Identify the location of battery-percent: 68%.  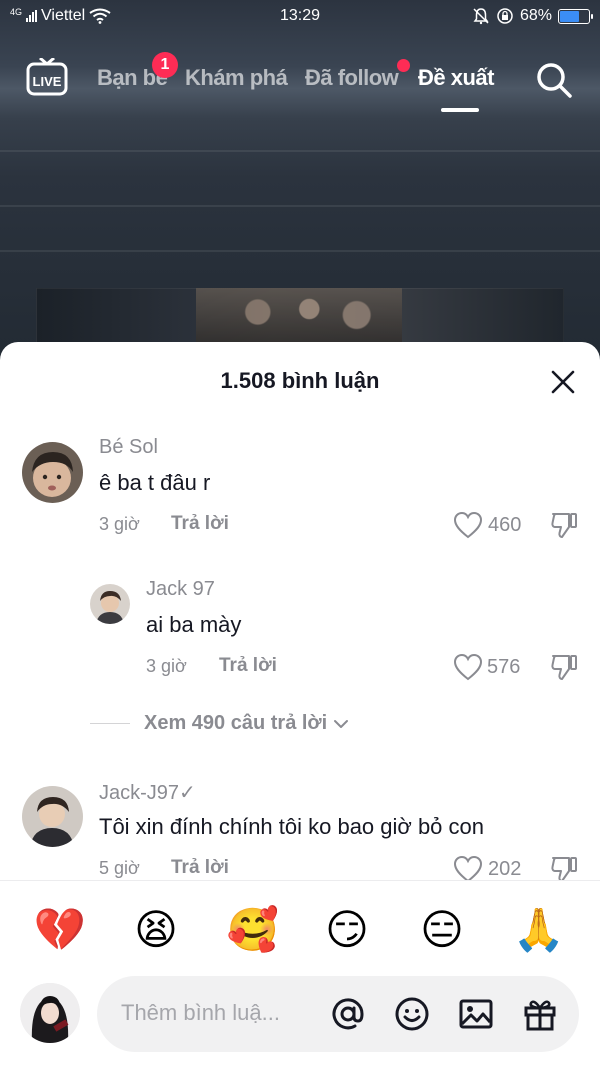
(535, 15).